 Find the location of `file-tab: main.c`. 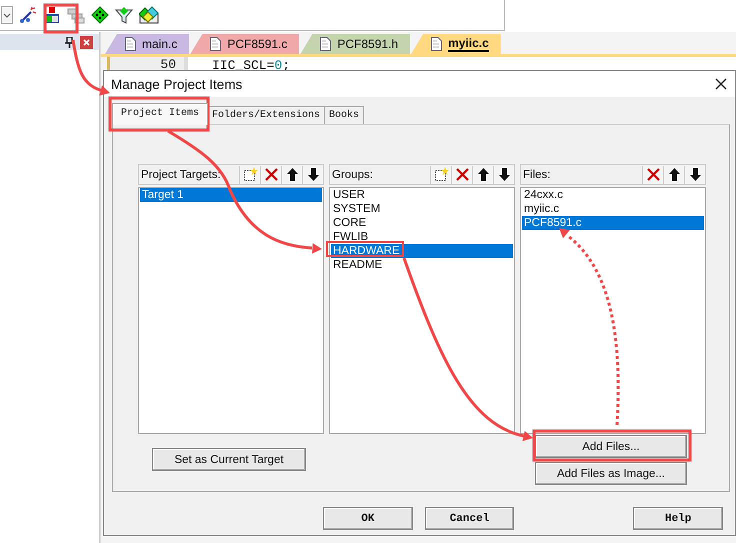

file-tab: main.c is located at coordinates (147, 44).